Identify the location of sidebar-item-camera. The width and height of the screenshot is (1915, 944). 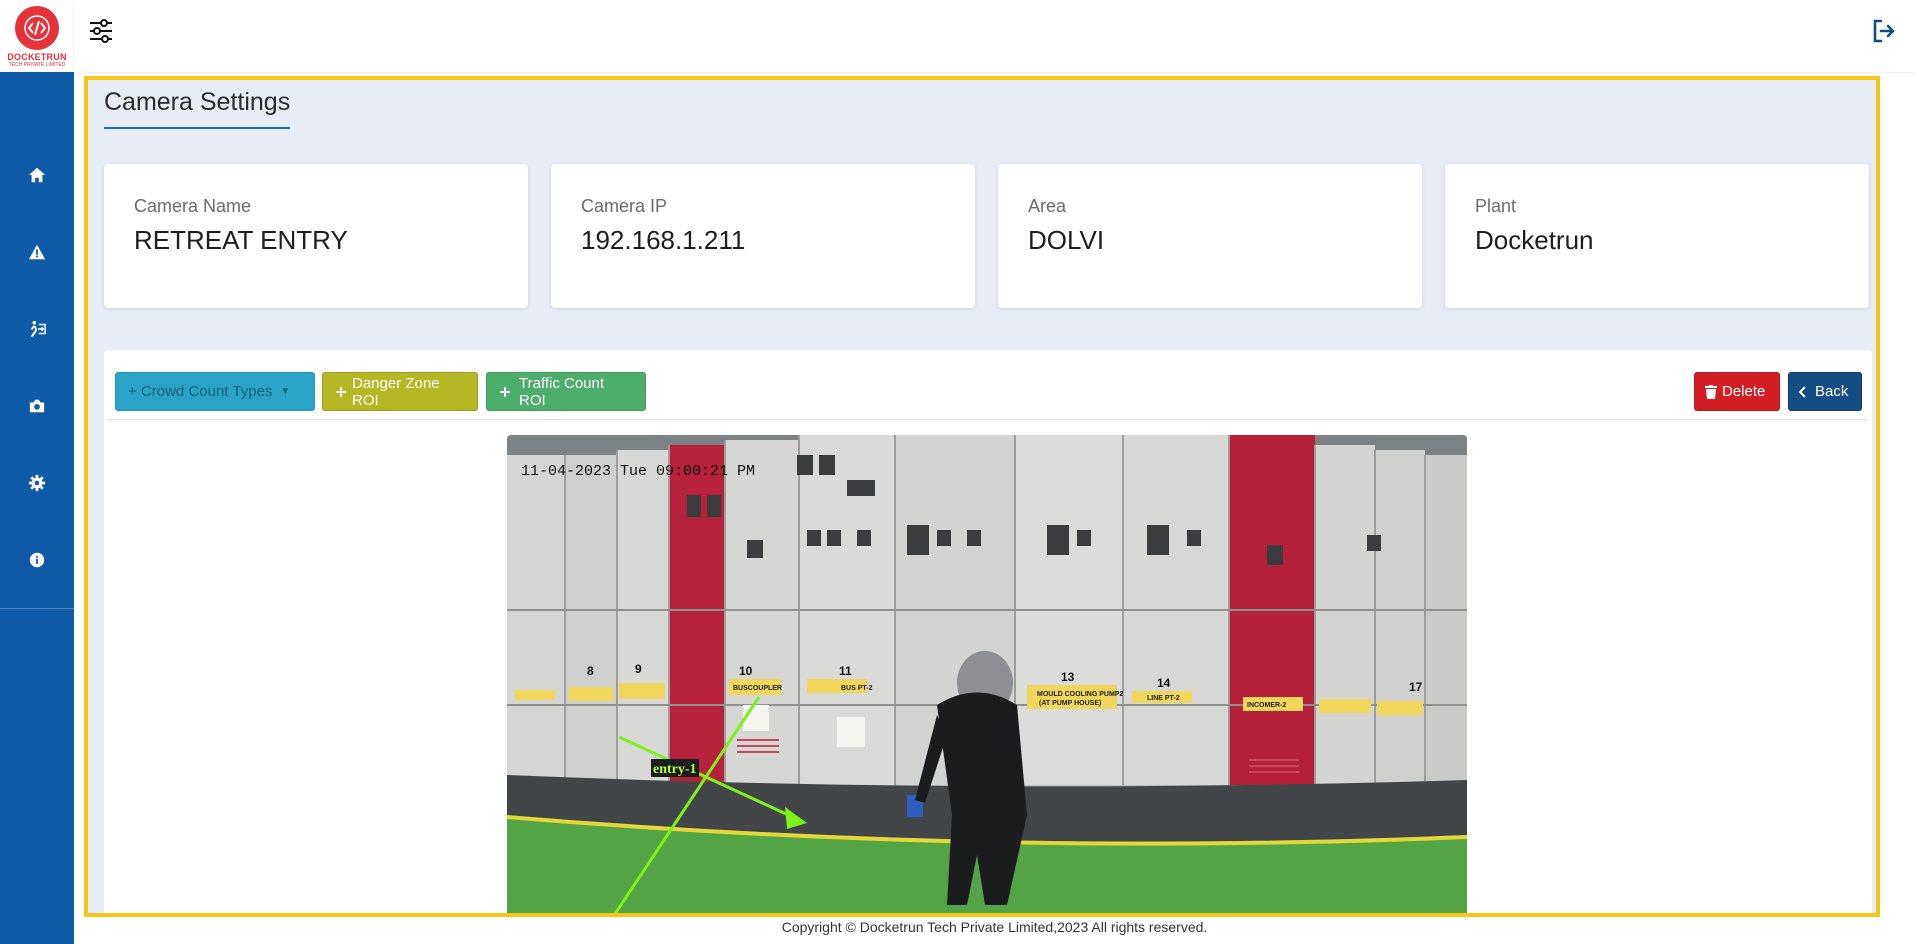
(37, 405).